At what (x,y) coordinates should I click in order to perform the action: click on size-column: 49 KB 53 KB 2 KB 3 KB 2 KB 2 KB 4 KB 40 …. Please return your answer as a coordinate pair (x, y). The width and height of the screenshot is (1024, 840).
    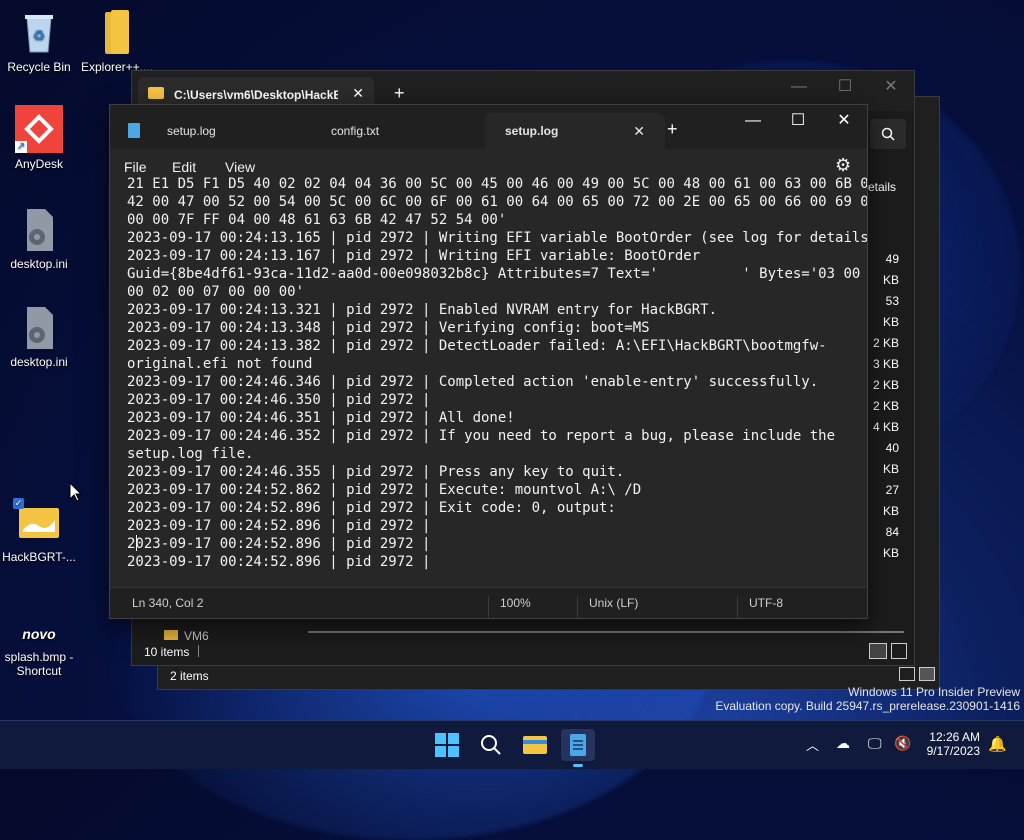
    Looking at the image, I should click on (883, 406).